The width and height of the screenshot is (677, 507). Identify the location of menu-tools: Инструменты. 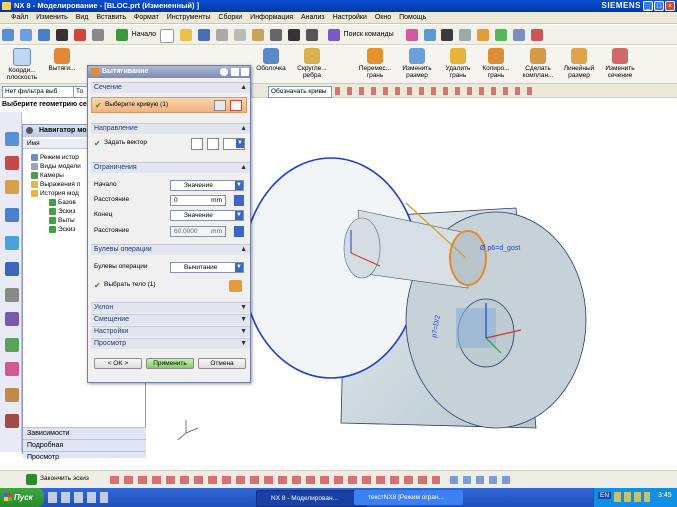
(189, 18).